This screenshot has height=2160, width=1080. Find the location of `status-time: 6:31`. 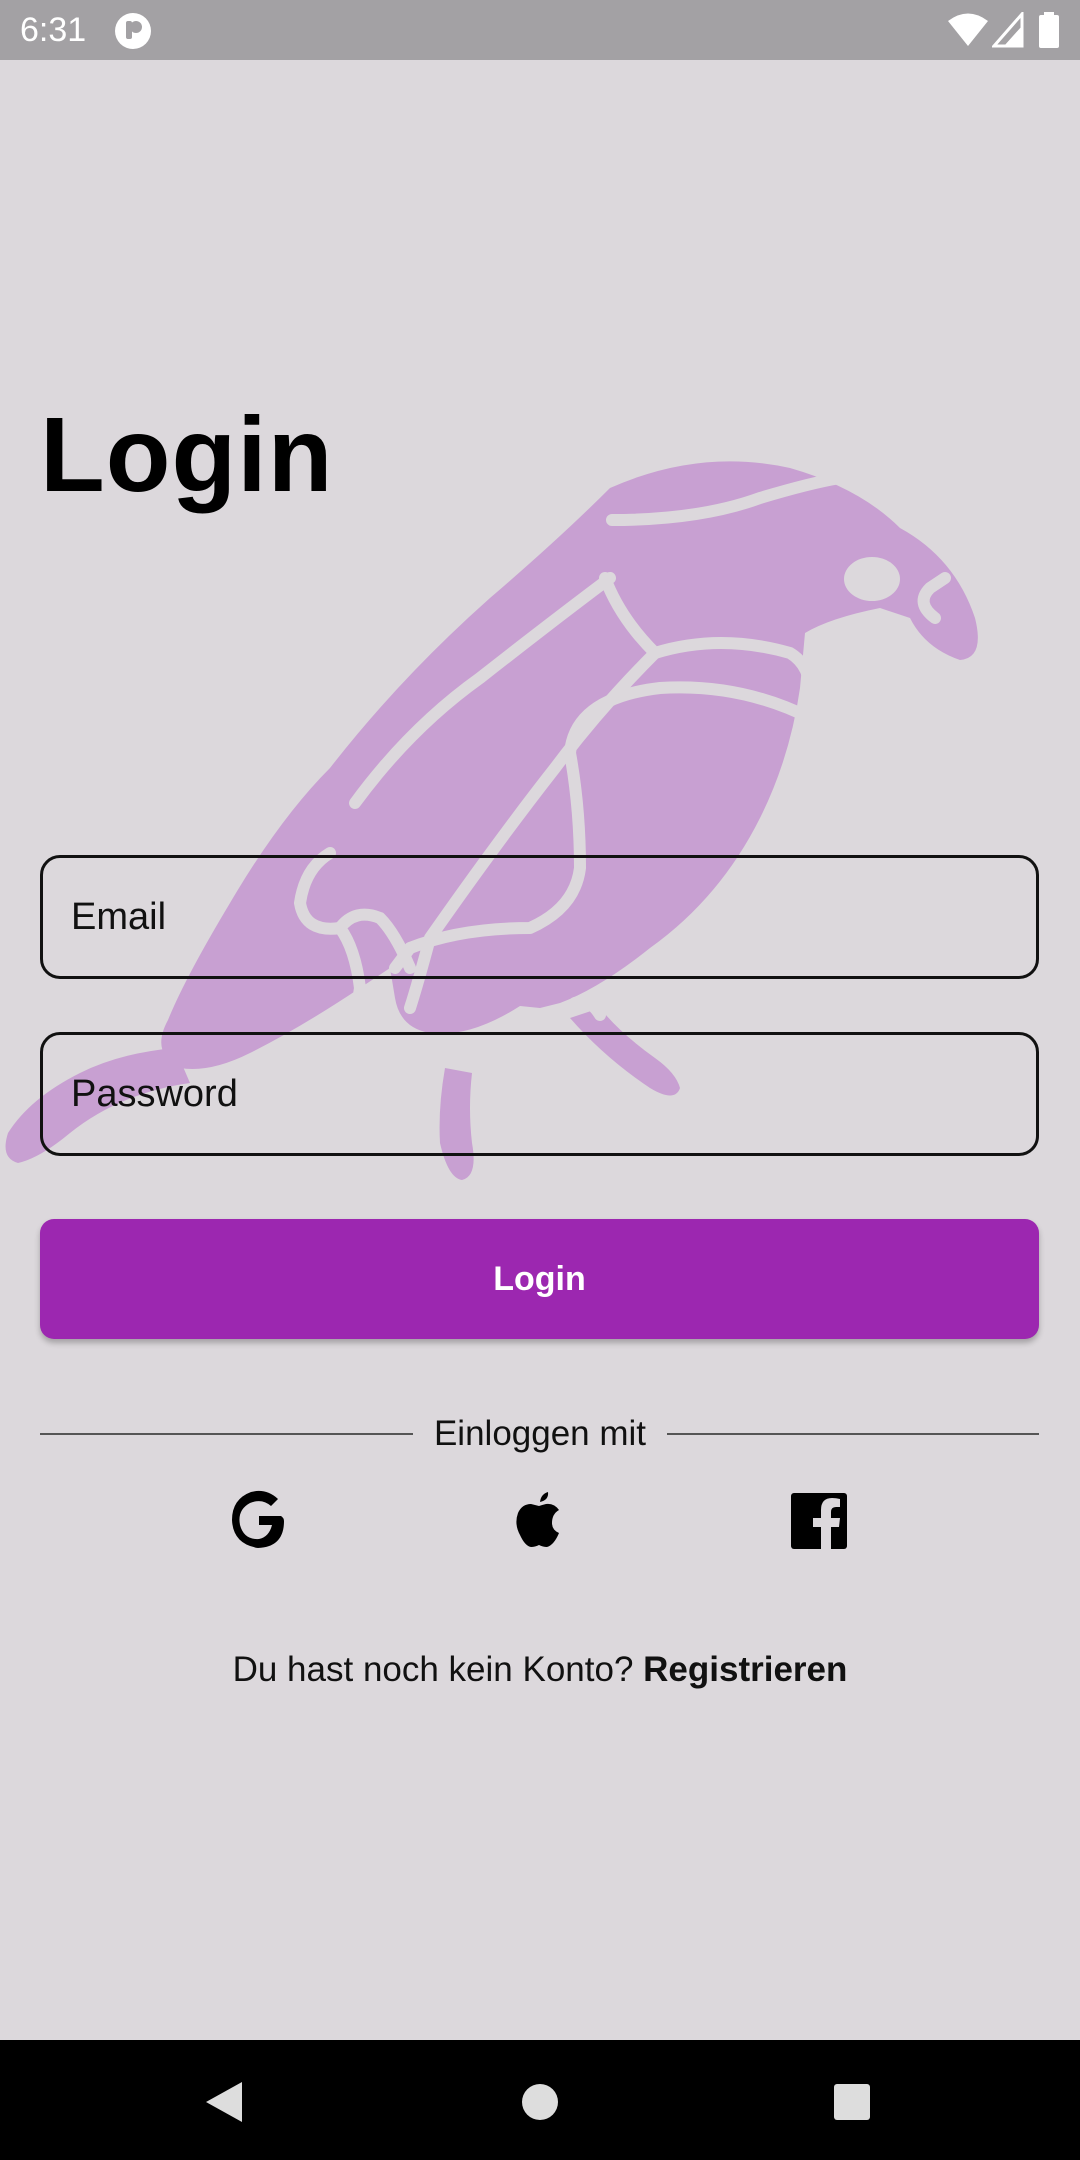

status-time: 6:31 is located at coordinates (53, 30).